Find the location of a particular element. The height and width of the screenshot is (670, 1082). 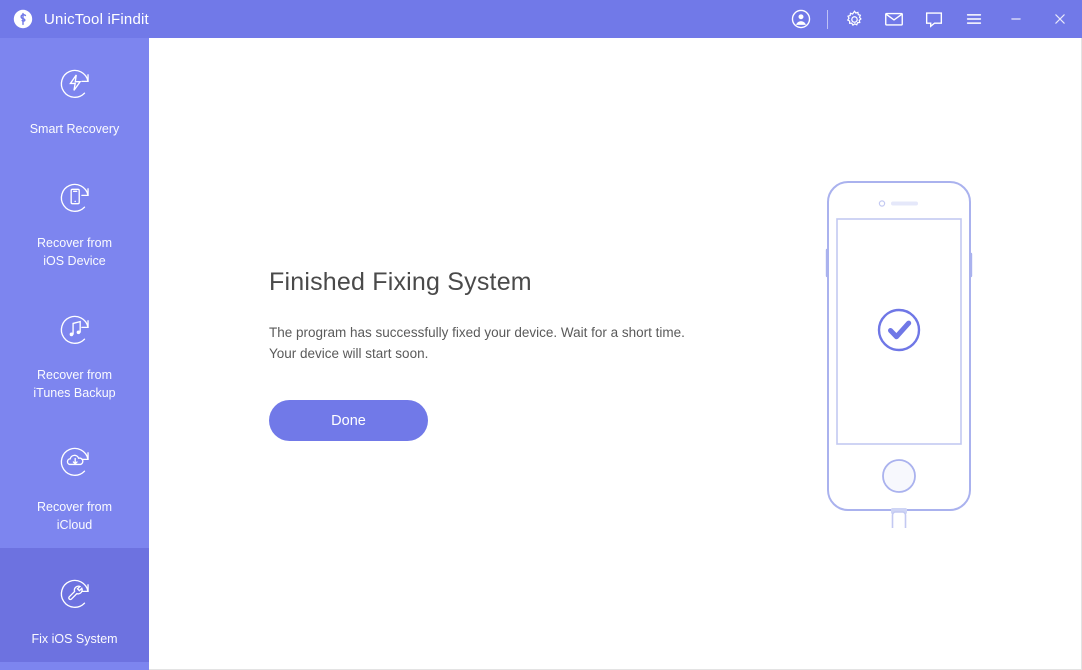

unictool-logo-icon is located at coordinates (23, 19).